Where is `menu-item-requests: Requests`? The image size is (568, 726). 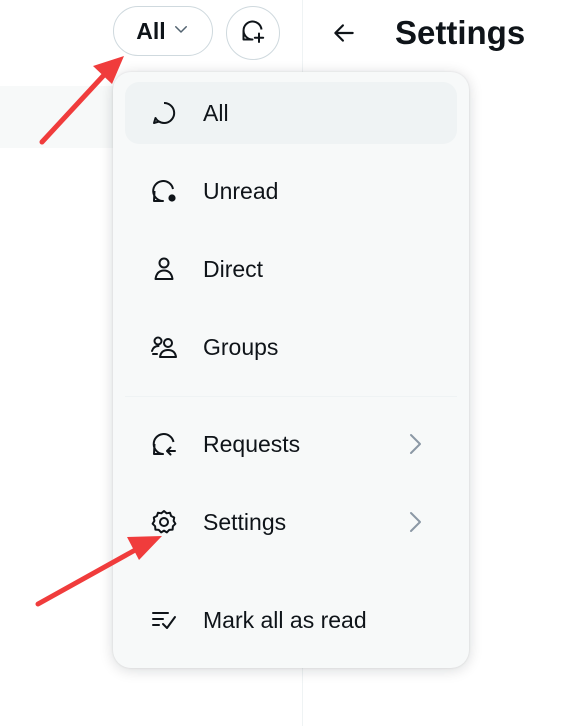 menu-item-requests: Requests is located at coordinates (291, 444).